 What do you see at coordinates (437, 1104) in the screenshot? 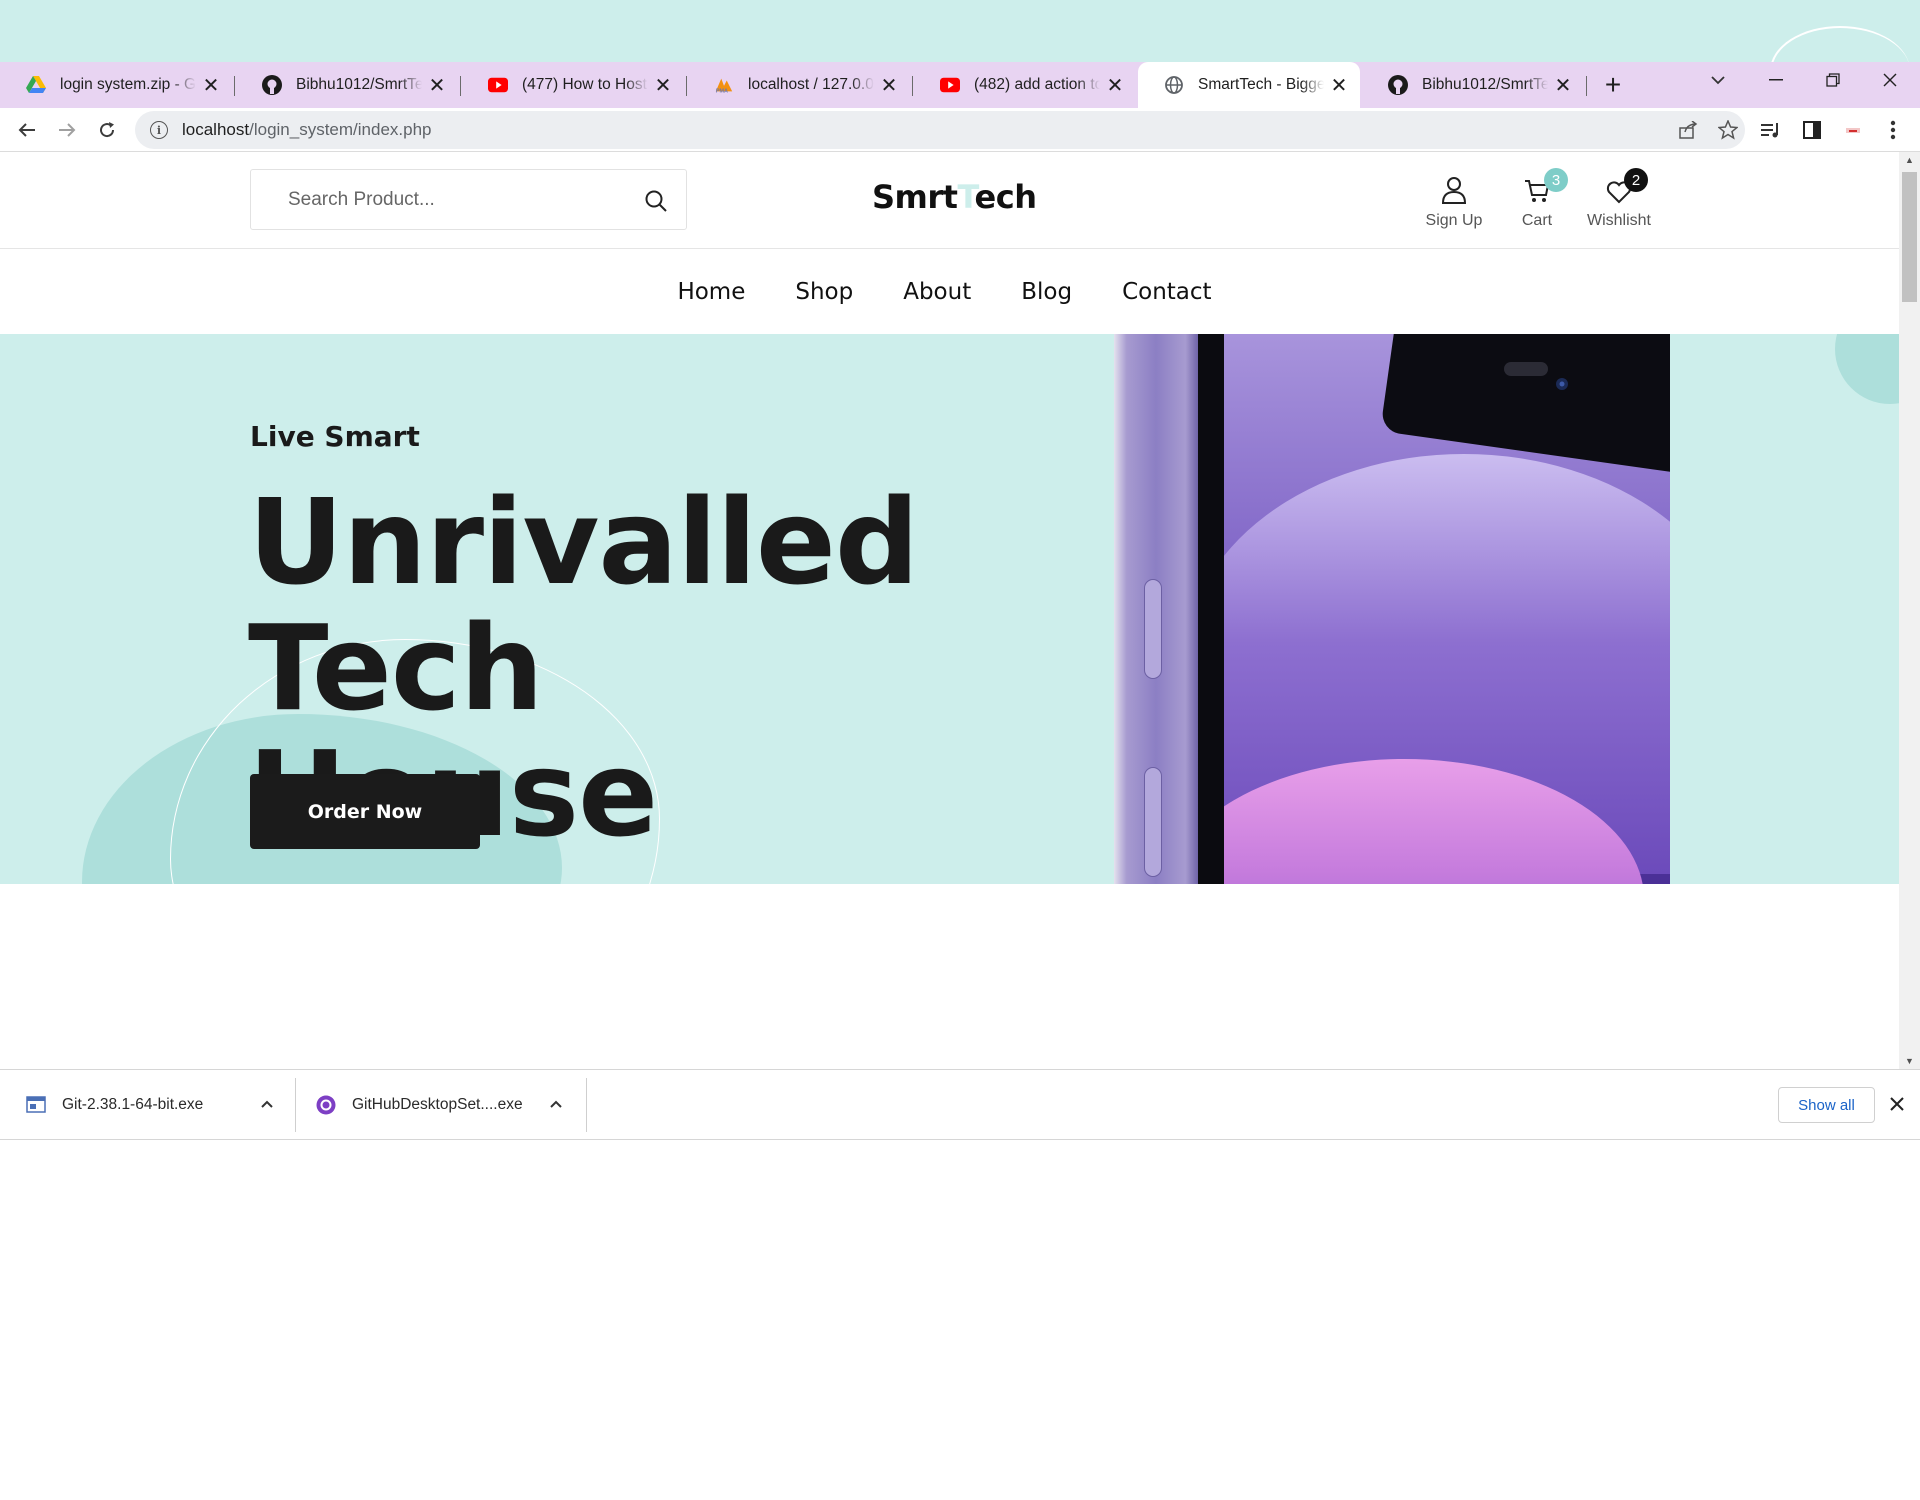
I see `download-filename: GitHubDesktopSet....exe` at bounding box center [437, 1104].